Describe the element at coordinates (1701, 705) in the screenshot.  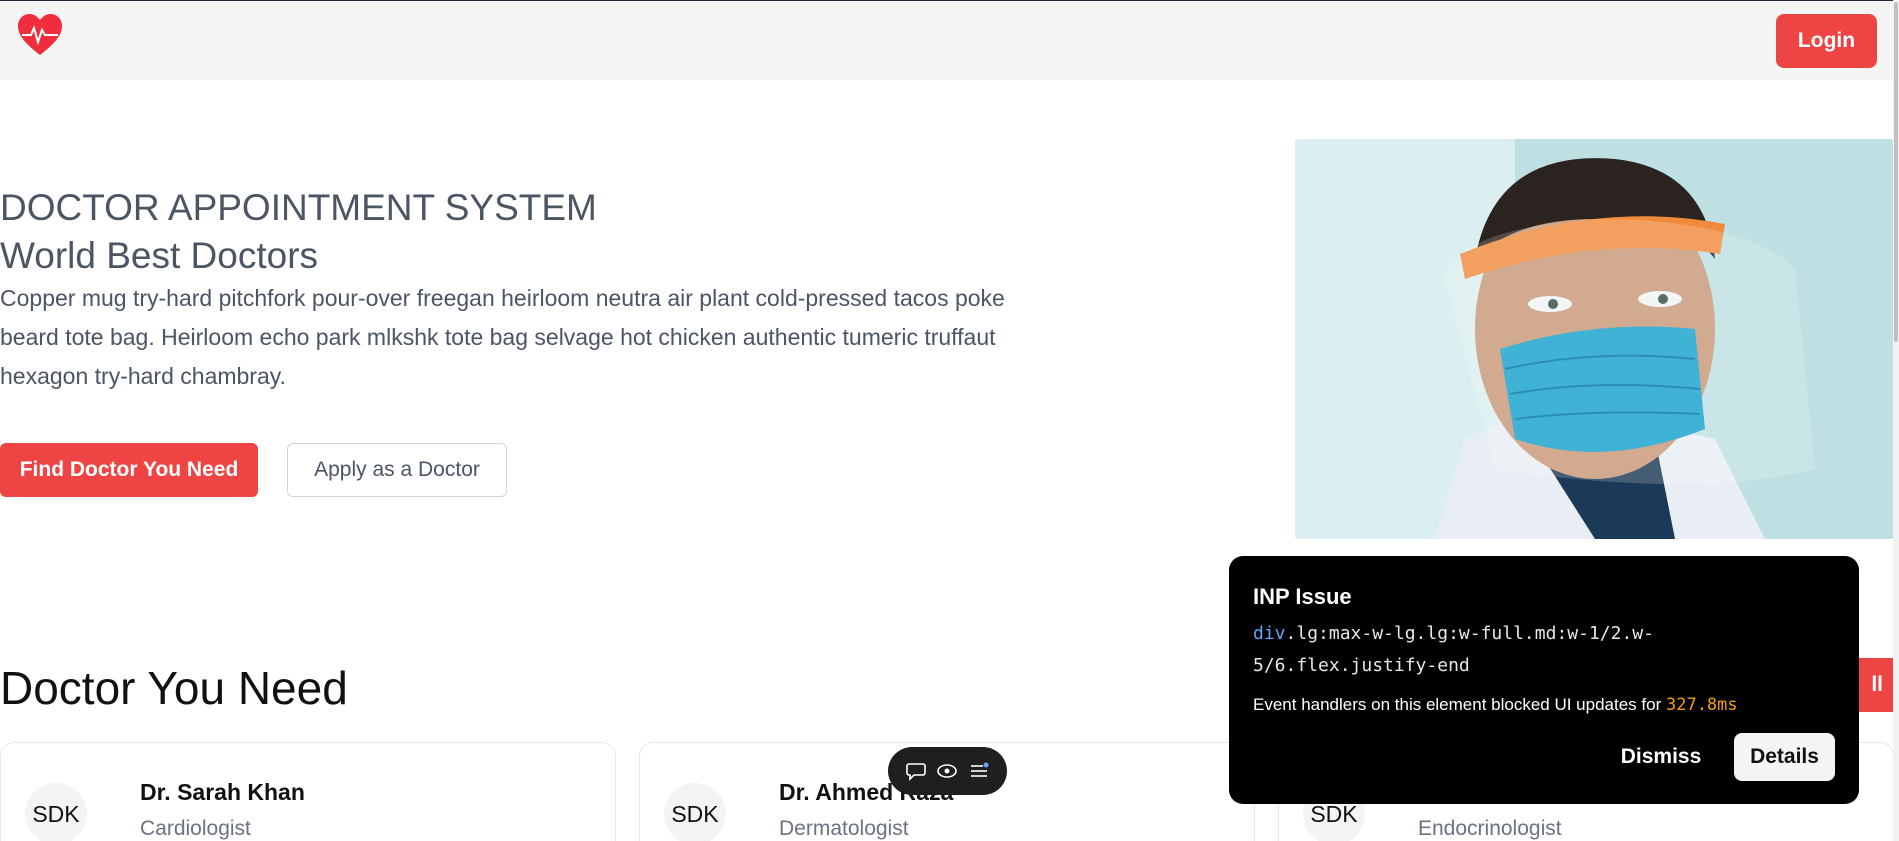
I see `inp-duration: 327.8ms` at that location.